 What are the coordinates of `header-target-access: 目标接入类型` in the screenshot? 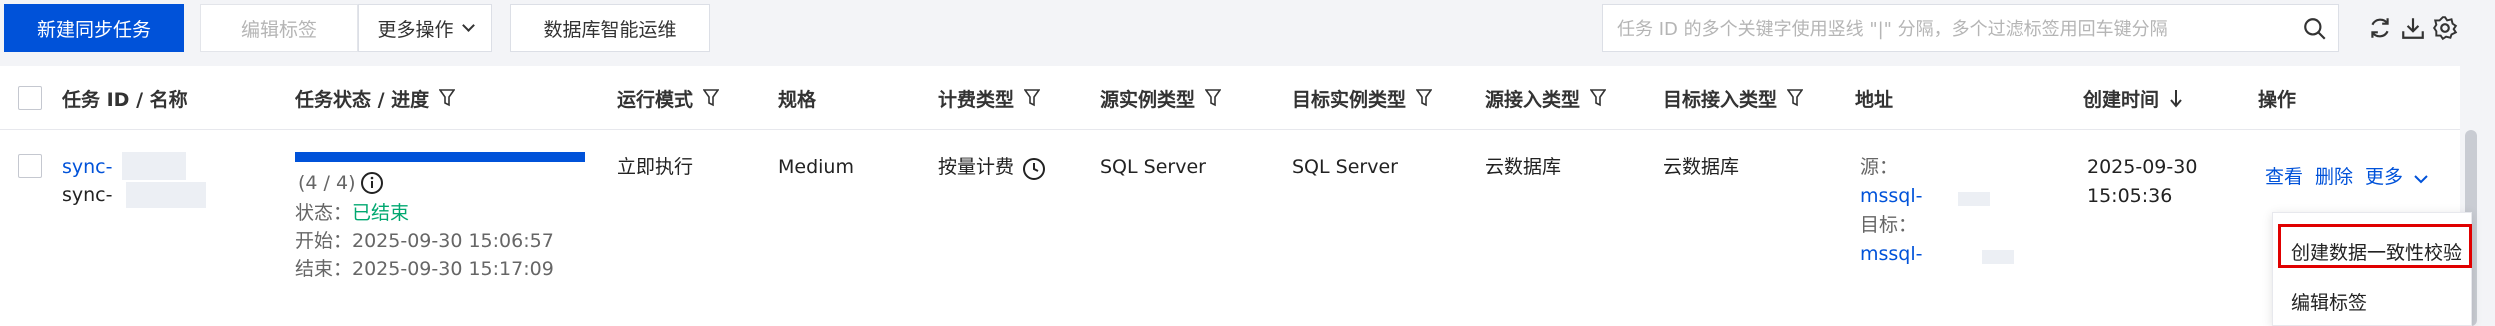 It's located at (1733, 98).